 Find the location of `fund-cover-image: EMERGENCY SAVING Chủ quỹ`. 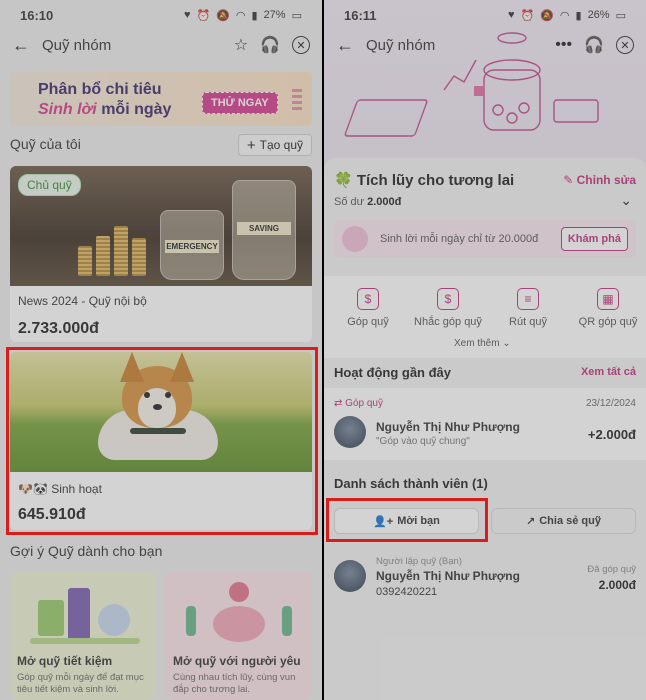

fund-cover-image: EMERGENCY SAVING Chủ quỹ is located at coordinates (161, 226).